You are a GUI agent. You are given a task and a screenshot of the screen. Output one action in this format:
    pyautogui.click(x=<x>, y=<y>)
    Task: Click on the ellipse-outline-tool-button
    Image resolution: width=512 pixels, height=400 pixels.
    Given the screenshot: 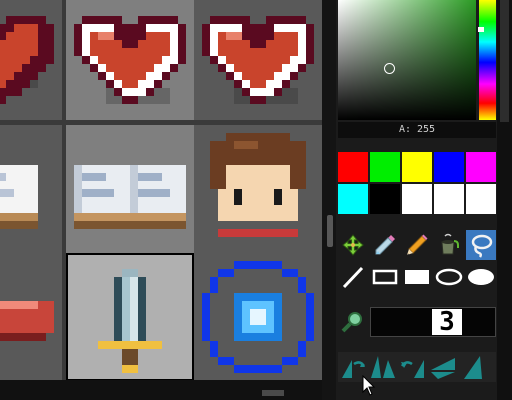 What is the action you would take?
    pyautogui.click(x=449, y=277)
    